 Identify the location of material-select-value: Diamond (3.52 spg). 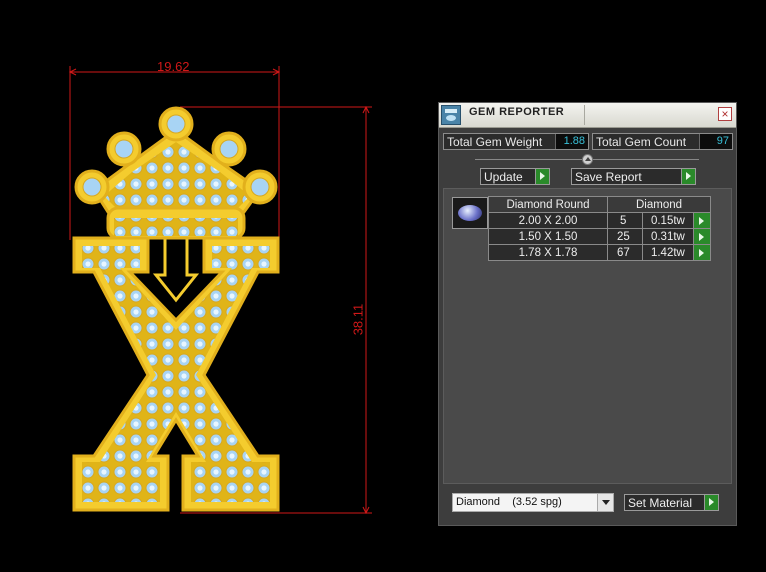
(509, 502).